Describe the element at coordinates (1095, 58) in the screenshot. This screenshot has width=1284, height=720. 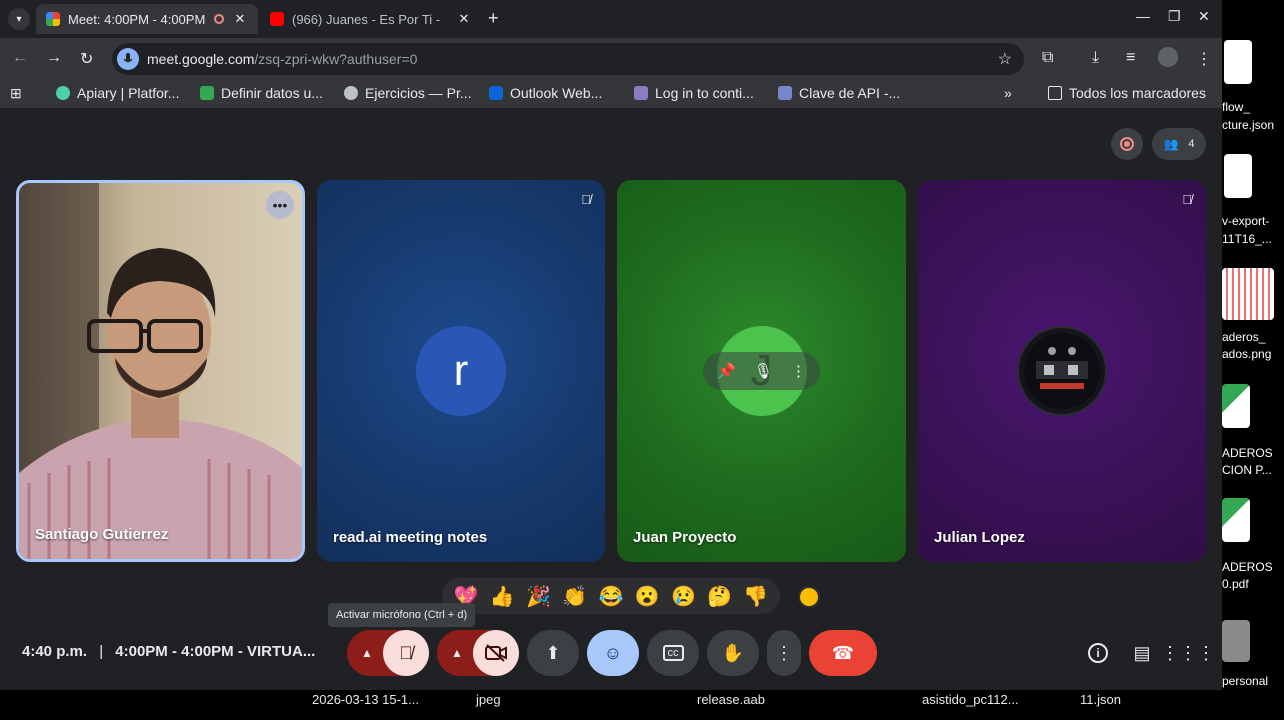
I see `download-icon: ⤓` at that location.